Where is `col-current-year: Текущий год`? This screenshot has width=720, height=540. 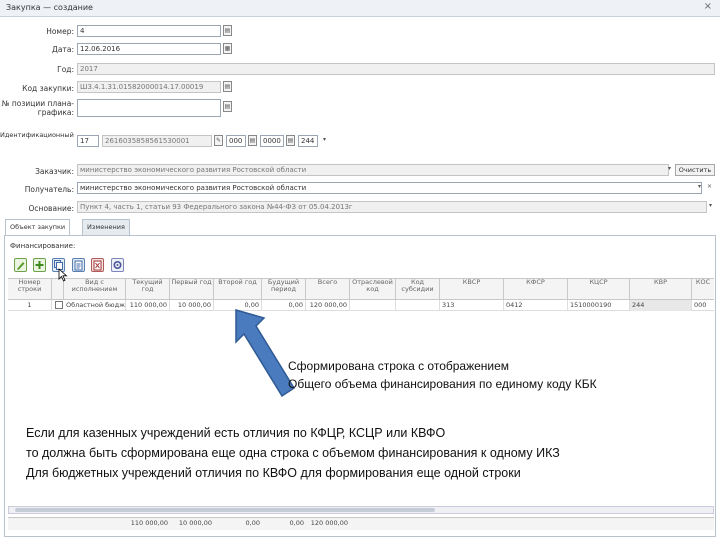 col-current-year: Текущий год is located at coordinates (148, 289).